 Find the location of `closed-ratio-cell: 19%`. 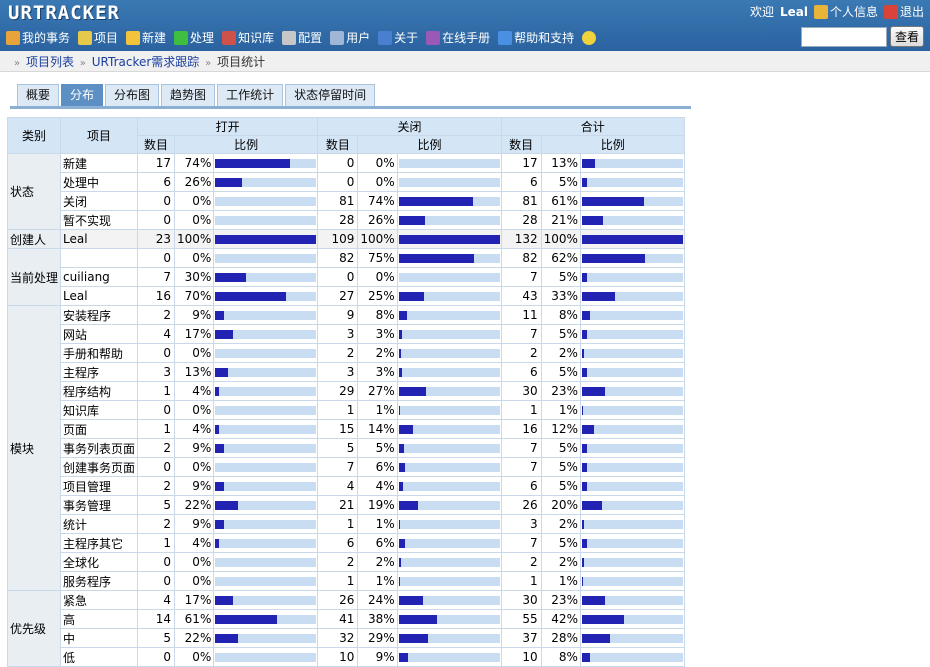

closed-ratio-cell: 19% is located at coordinates (377, 505).